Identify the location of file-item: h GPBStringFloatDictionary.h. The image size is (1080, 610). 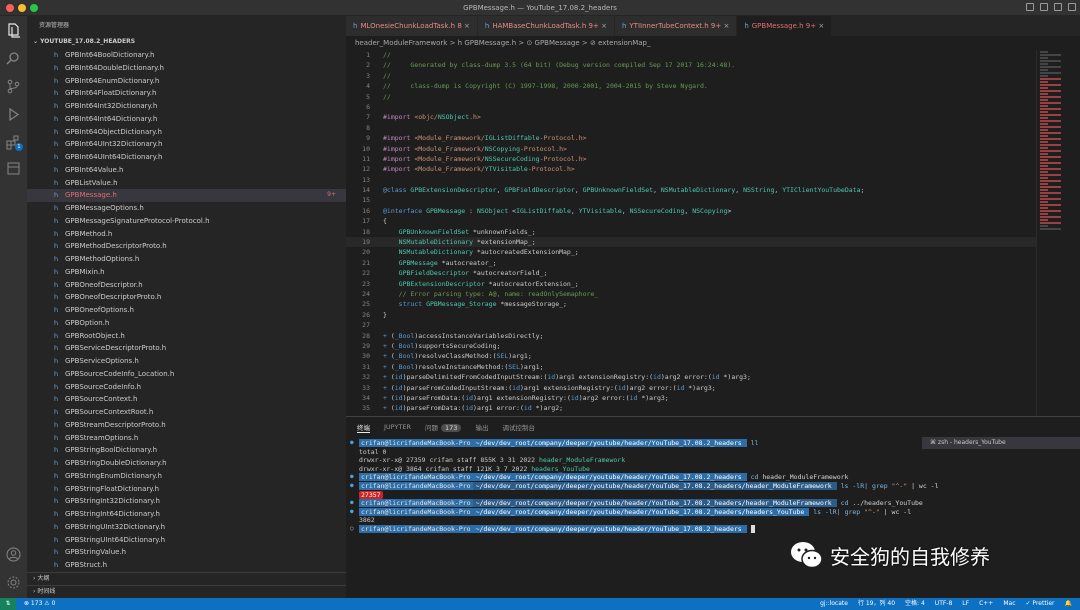
(186, 489).